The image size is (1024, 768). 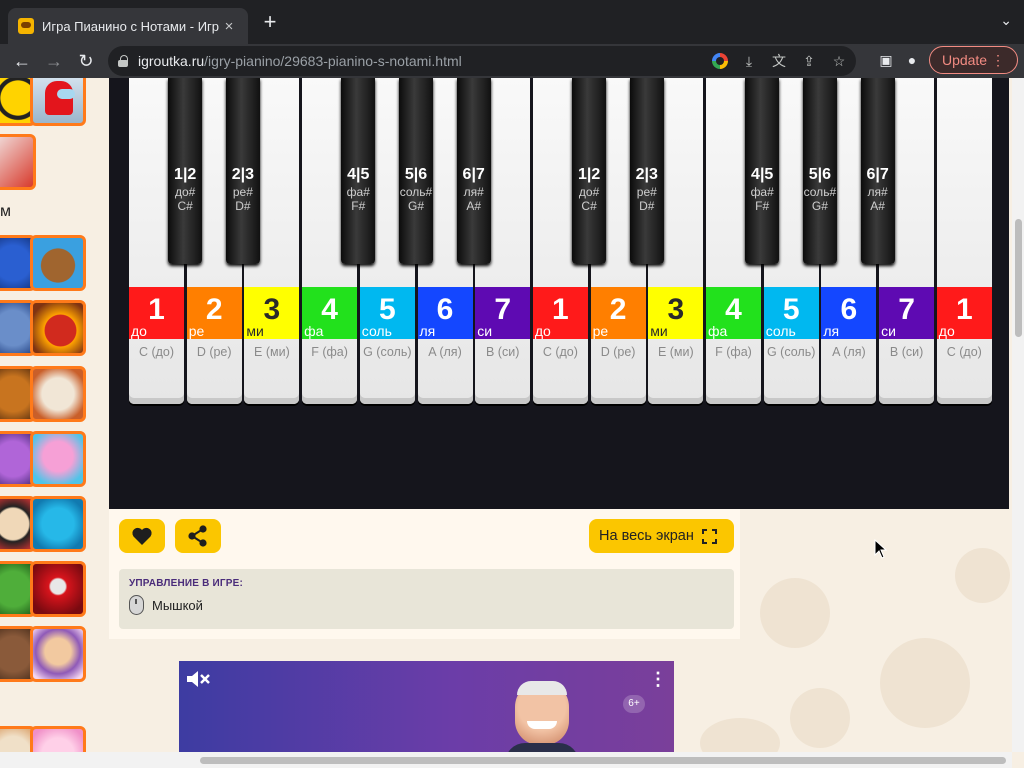 What do you see at coordinates (177, 605) in the screenshot?
I see `controls-method: Мышкой` at bounding box center [177, 605].